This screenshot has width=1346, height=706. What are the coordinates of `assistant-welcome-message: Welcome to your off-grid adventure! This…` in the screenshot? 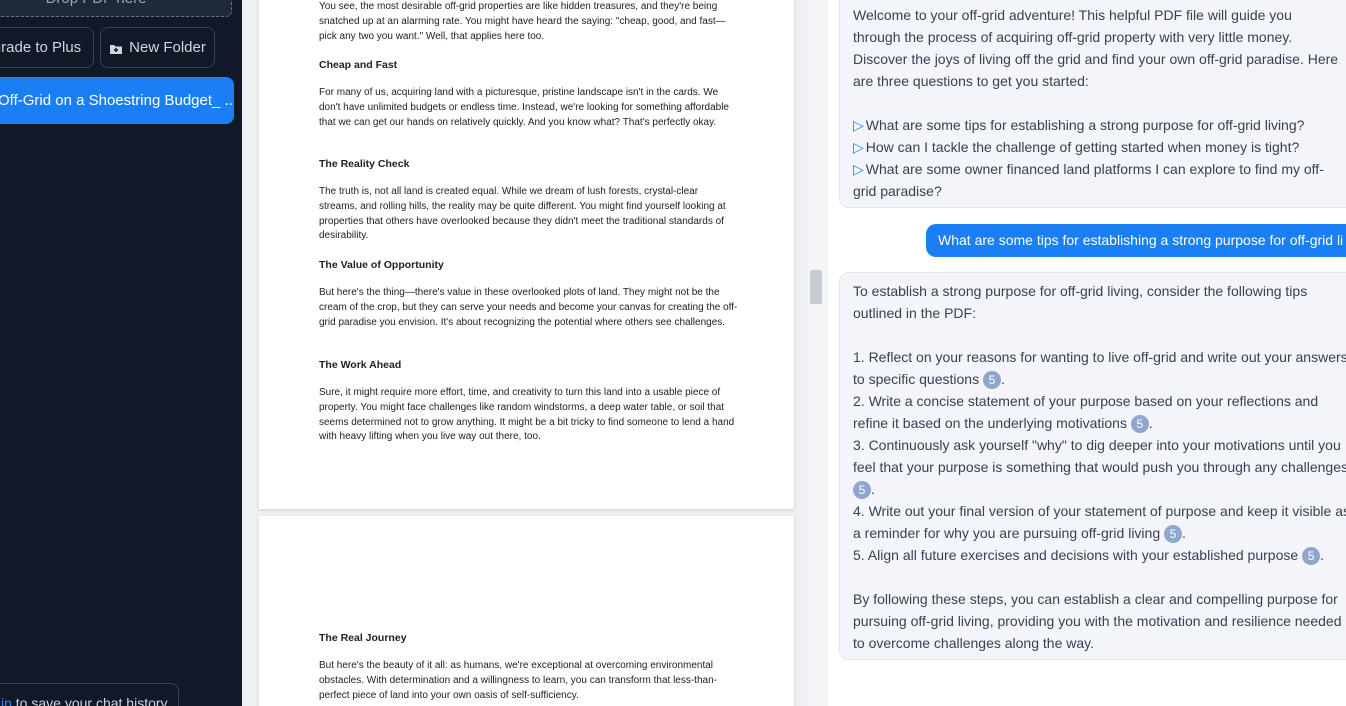 It's located at (1092, 104).